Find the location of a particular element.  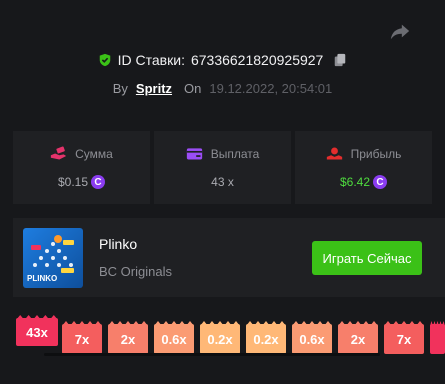

scroll-track is located at coordinates (212, 354).